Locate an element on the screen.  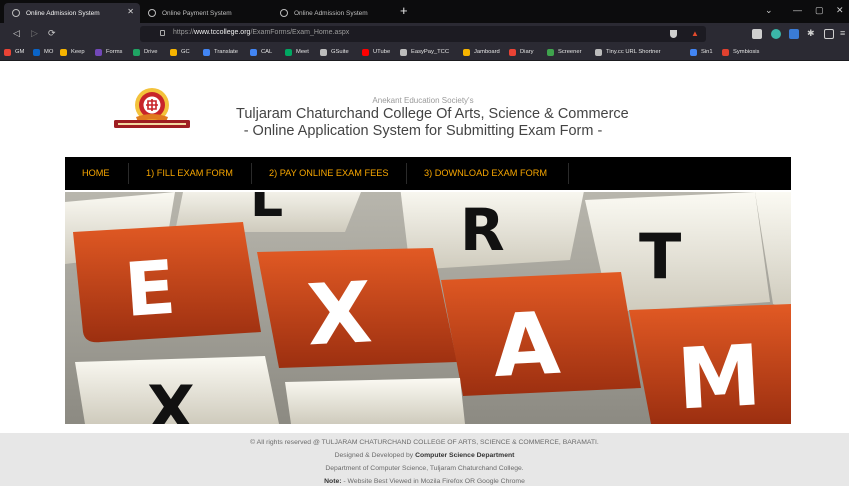
bookmark-label: Translate is located at coordinates (226, 52).